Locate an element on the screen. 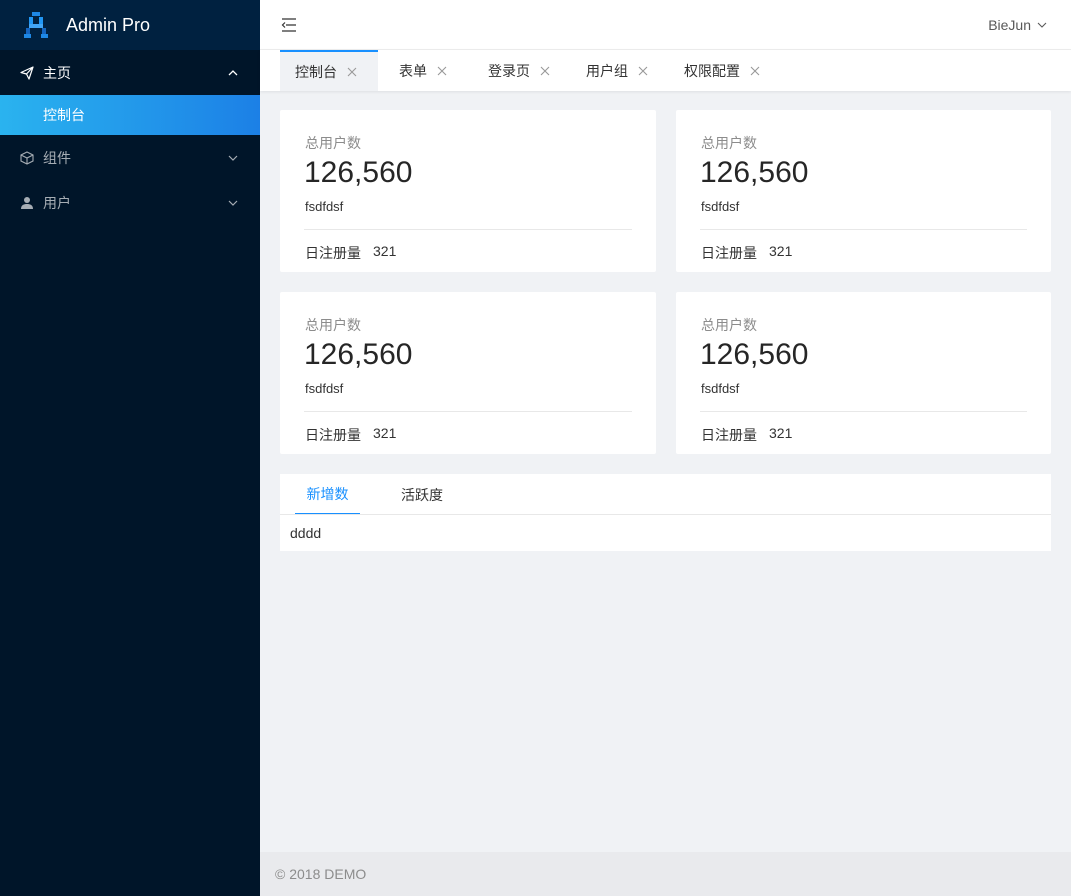  tab-dashboard: 控制台 is located at coordinates (329, 70).